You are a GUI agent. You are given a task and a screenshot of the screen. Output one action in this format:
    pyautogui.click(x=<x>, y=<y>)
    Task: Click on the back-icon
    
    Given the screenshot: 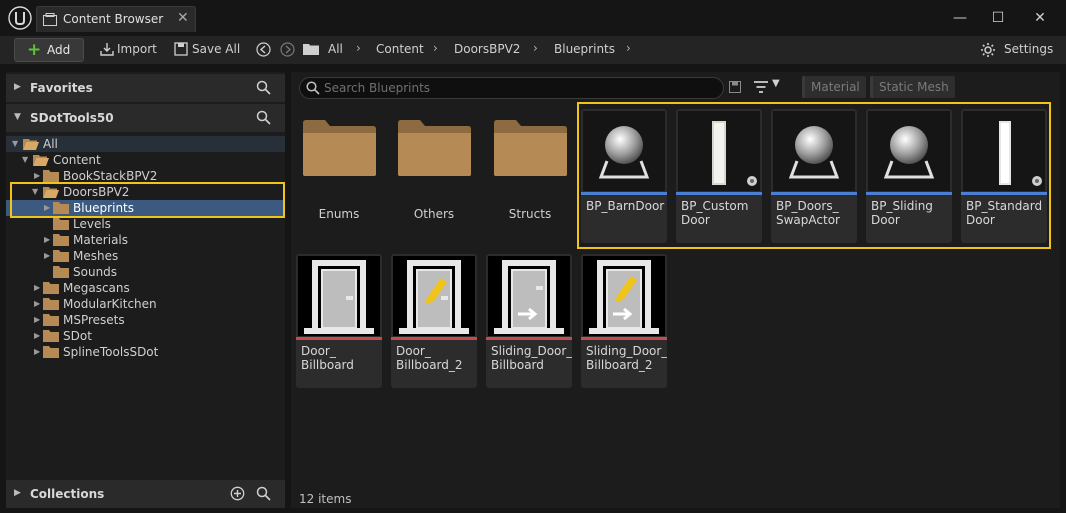 What is the action you would take?
    pyautogui.click(x=263, y=49)
    